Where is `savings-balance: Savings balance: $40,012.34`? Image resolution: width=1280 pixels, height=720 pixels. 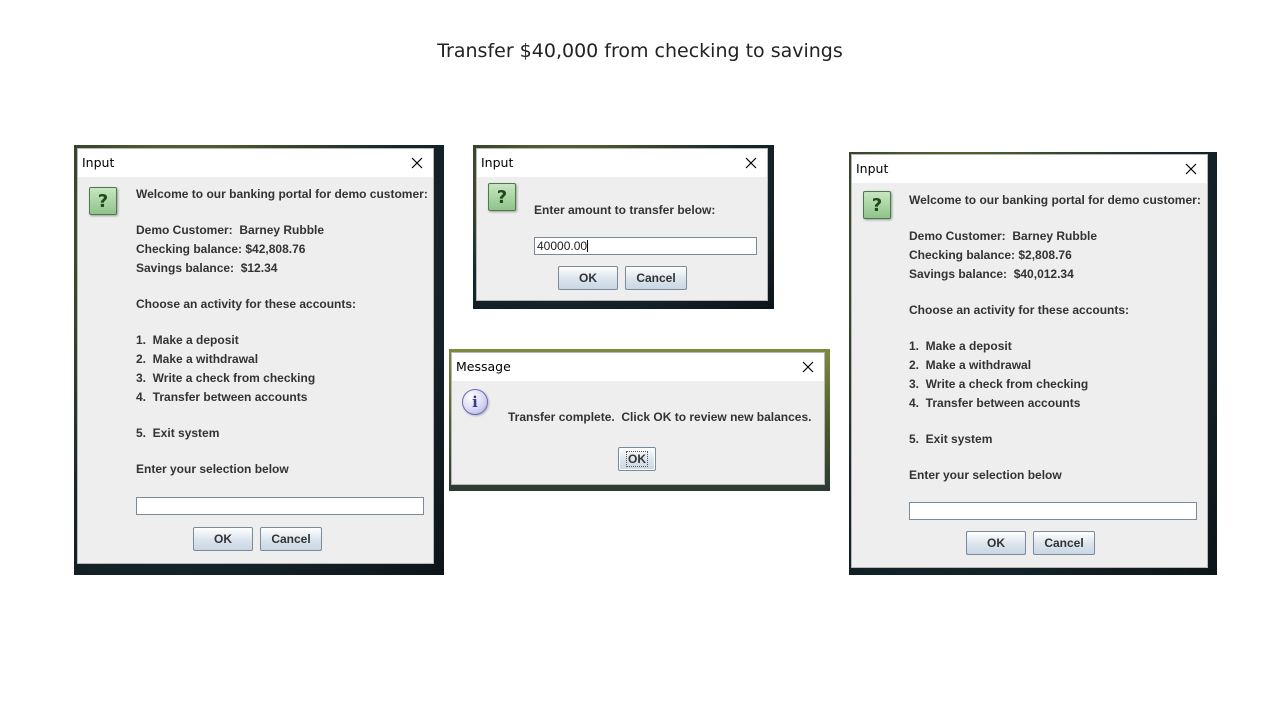
savings-balance: Savings balance: $40,012.34 is located at coordinates (991, 274).